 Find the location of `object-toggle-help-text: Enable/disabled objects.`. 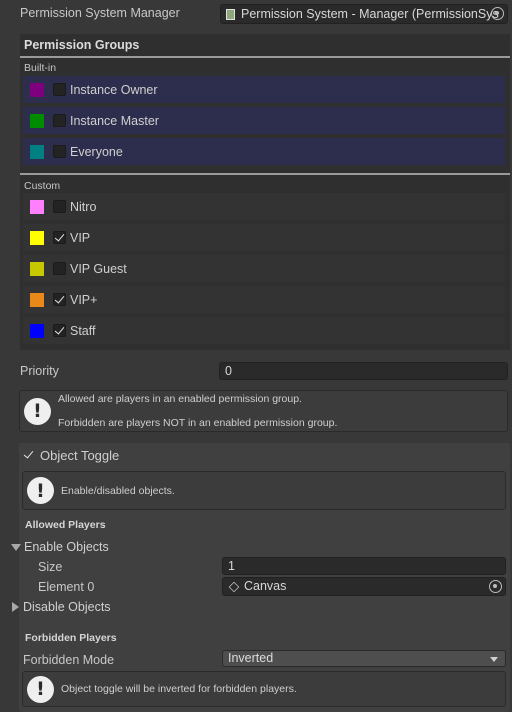

object-toggle-help-text: Enable/disabled objects. is located at coordinates (118, 490).